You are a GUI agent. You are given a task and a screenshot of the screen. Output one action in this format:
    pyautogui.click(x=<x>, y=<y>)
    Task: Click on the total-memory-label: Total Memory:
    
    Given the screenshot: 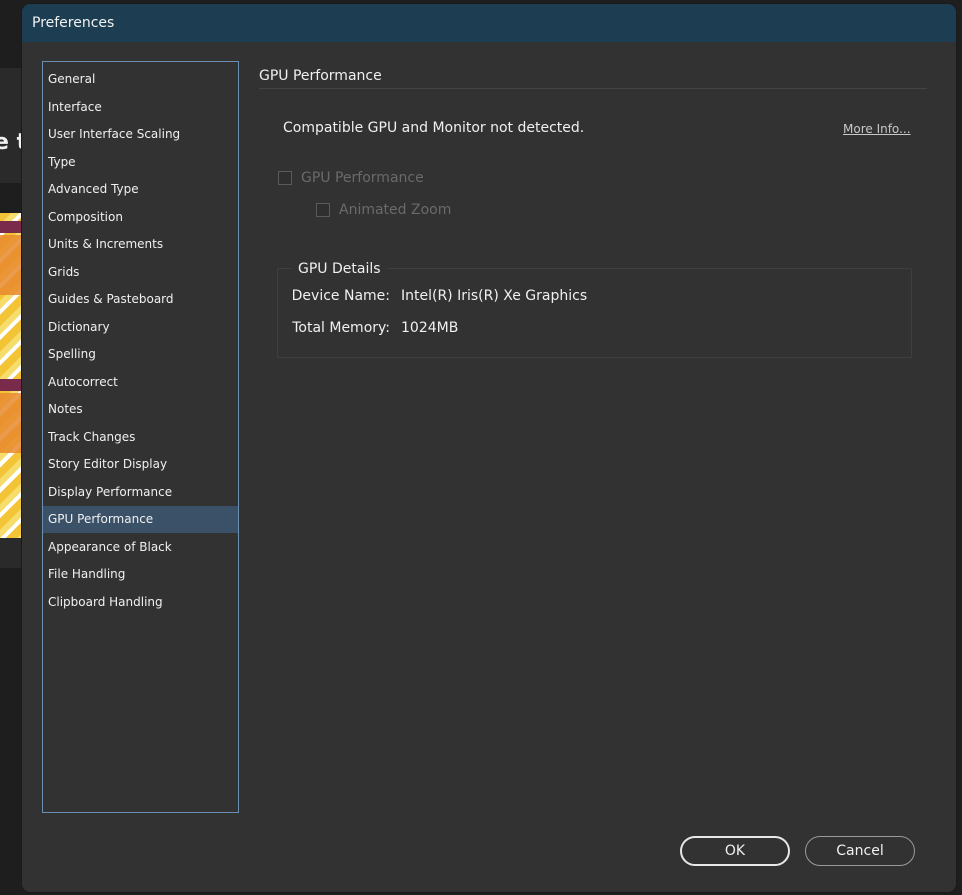 What is the action you would take?
    pyautogui.click(x=341, y=328)
    